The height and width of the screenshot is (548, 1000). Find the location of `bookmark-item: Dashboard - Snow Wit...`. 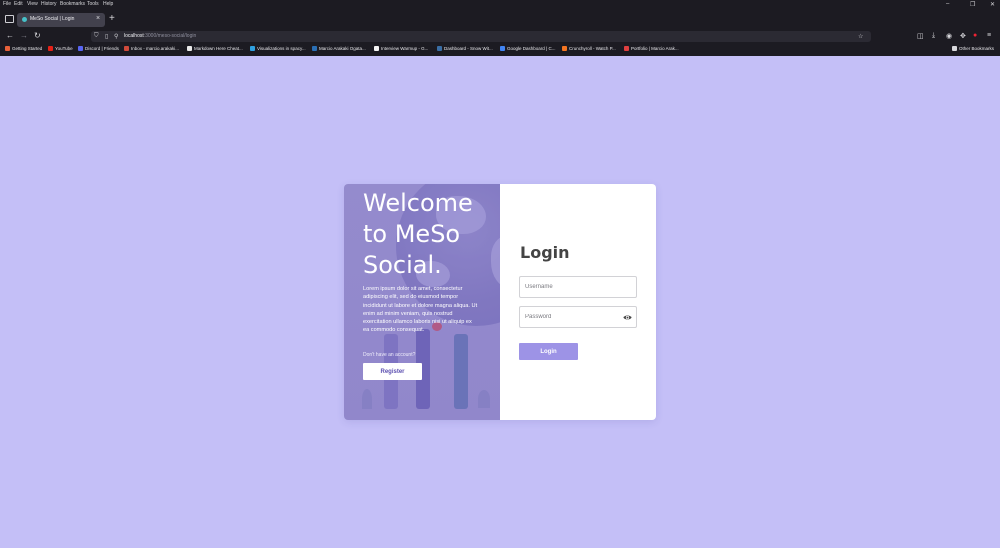

bookmark-item: Dashboard - Snow Wit... is located at coordinates (465, 48).